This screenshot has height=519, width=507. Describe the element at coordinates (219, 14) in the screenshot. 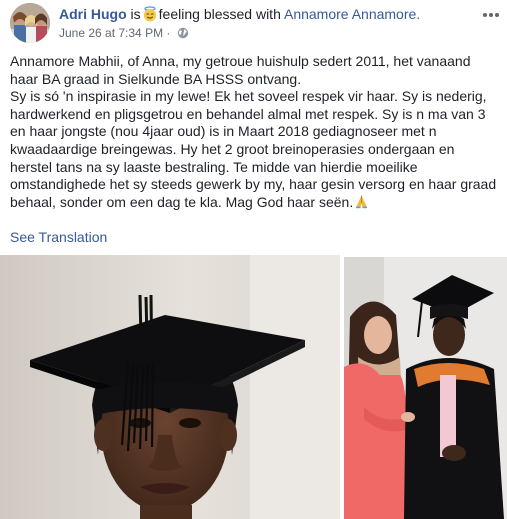

I see `feeling-text: feeling blessed with` at that location.